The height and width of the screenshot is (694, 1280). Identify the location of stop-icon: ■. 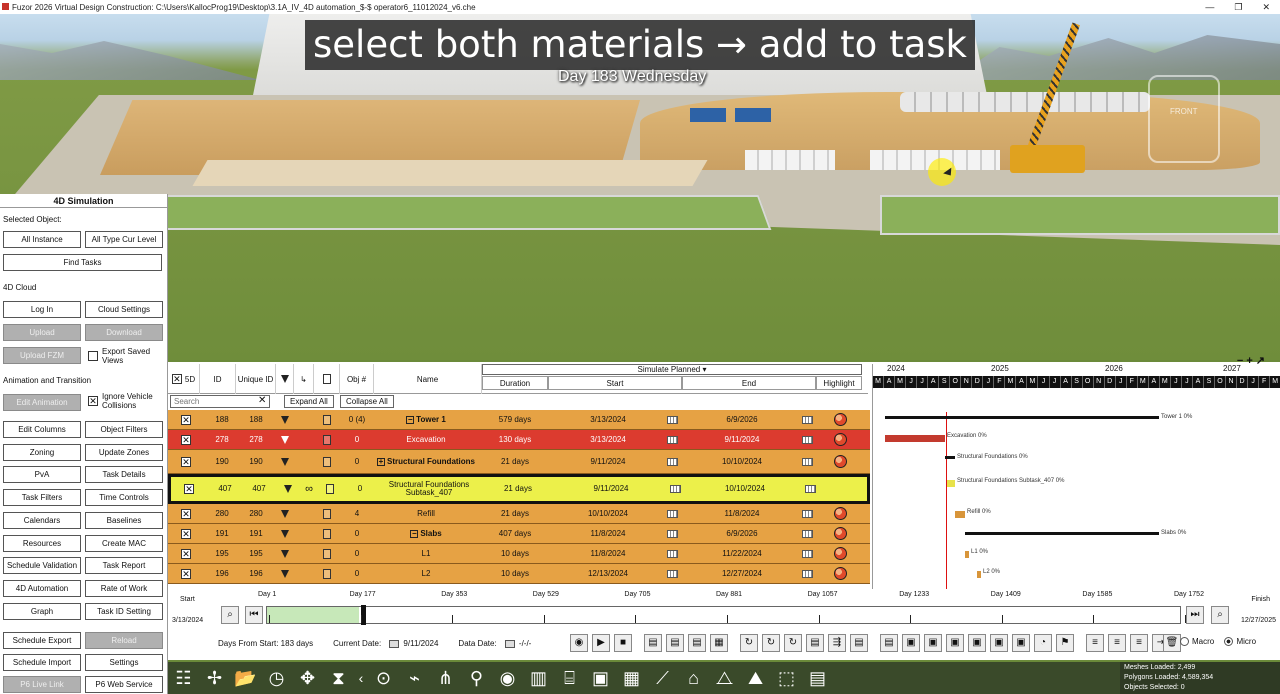
(623, 643).